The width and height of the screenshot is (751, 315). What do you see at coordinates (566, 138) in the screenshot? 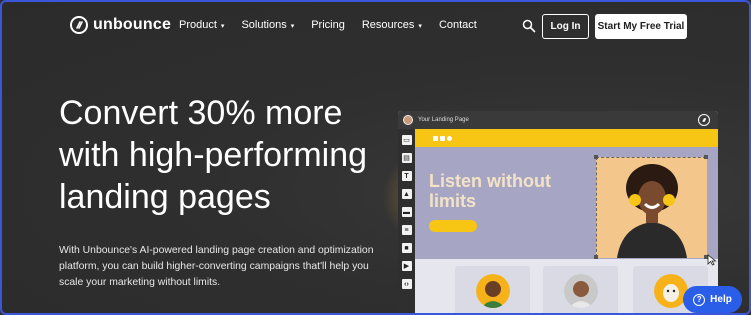
I see `mockup-header-bar` at bounding box center [566, 138].